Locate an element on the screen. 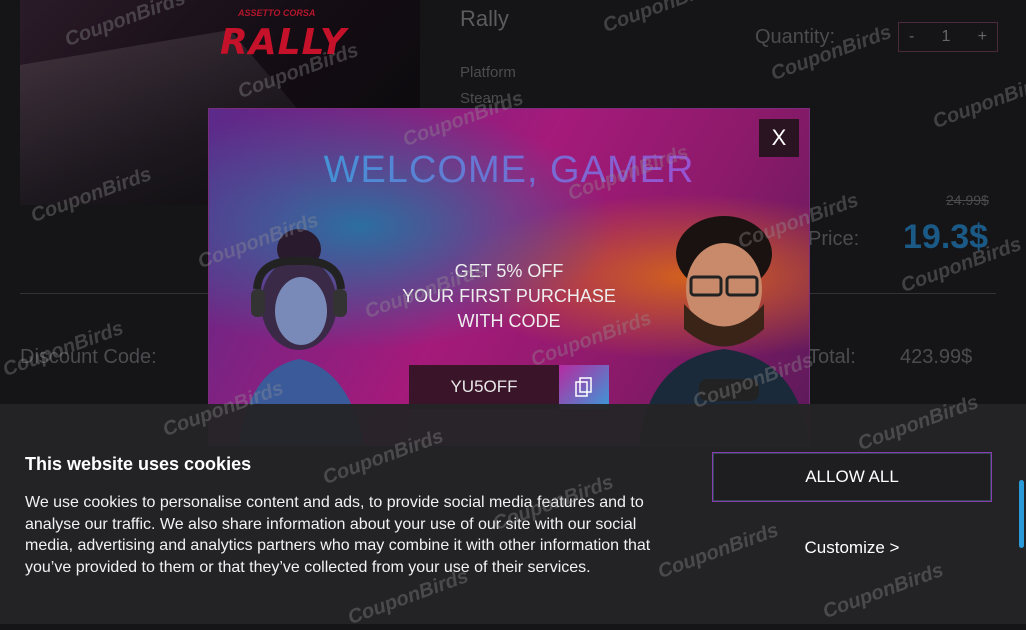 Image resolution: width=1026 pixels, height=630 pixels. quantity-stepper: - 1 + is located at coordinates (948, 37).